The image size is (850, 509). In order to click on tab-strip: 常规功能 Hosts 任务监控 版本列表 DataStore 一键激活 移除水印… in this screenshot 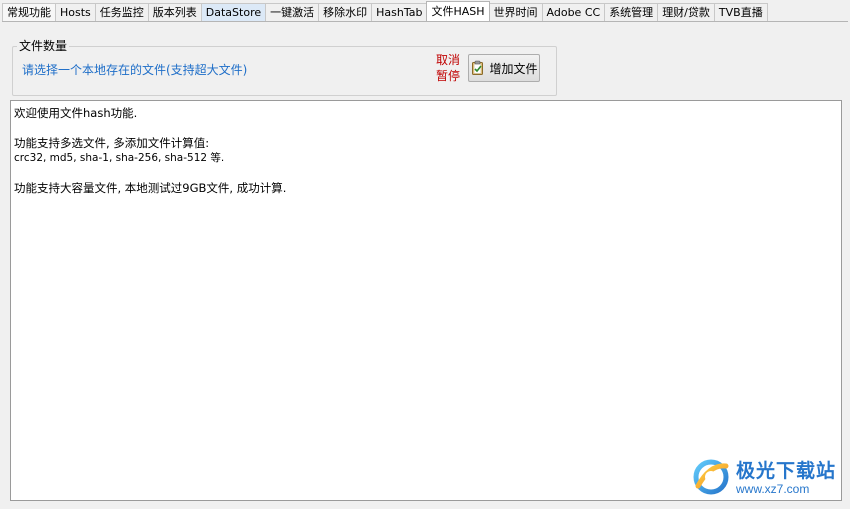, I will do `click(385, 11)`.